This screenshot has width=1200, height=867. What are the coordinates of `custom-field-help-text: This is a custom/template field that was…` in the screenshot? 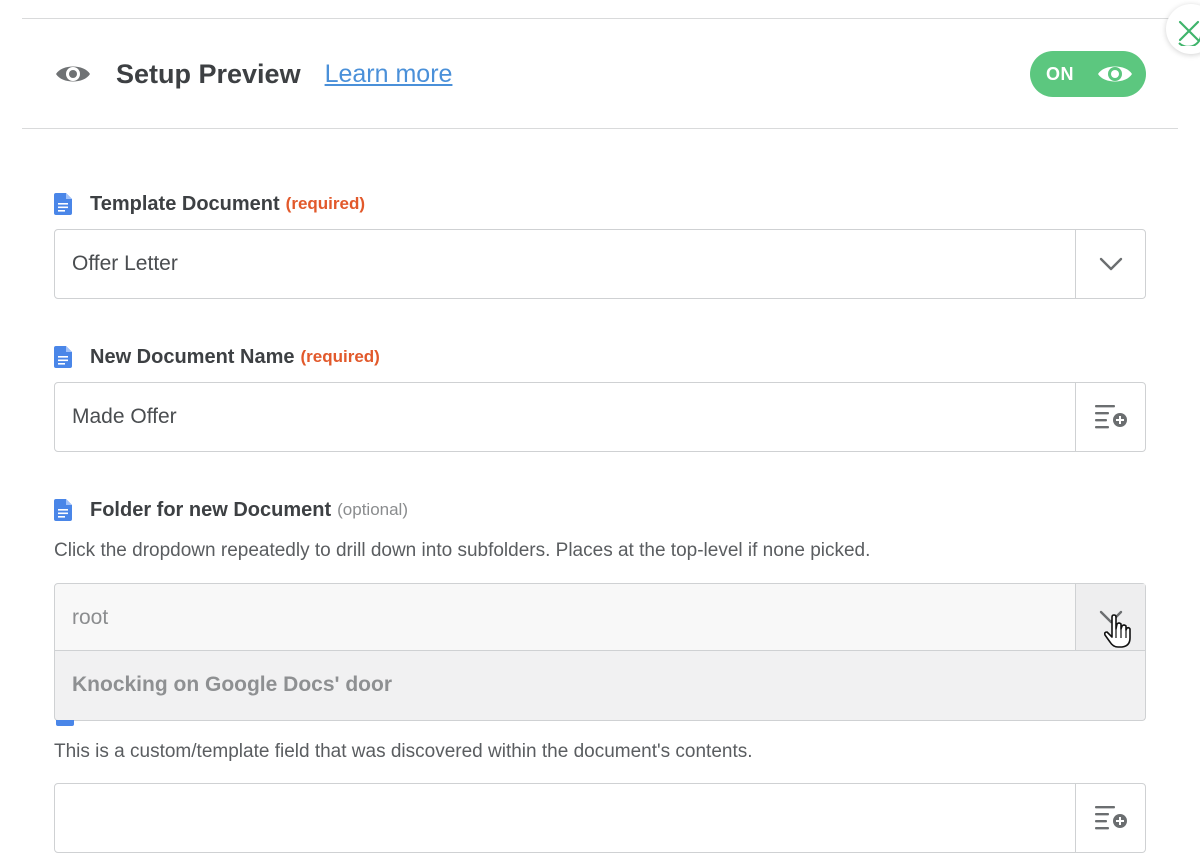 It's located at (403, 751).